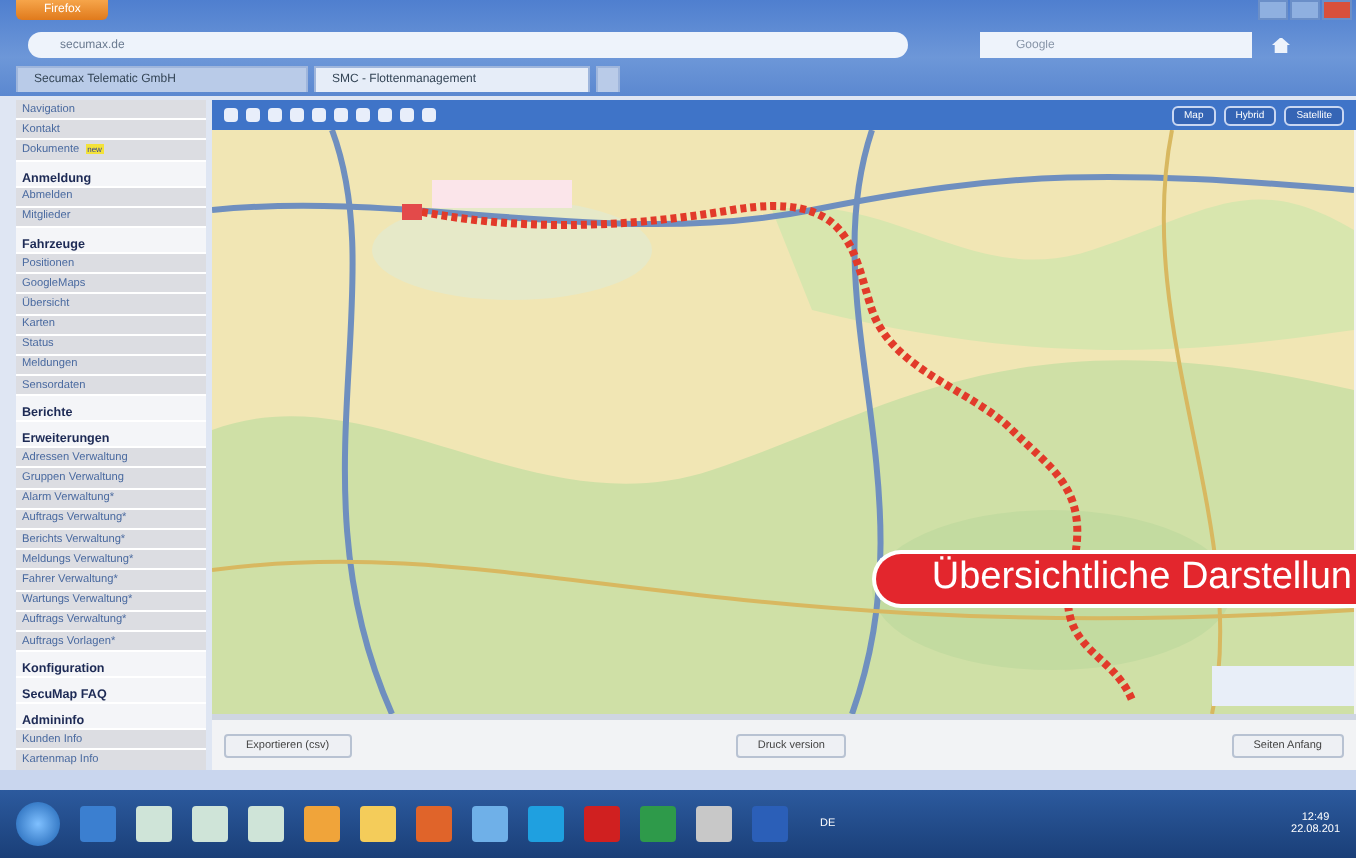 This screenshot has height=858, width=1356. What do you see at coordinates (1113, 579) in the screenshot?
I see `banner: Übersichtliche Darstellun` at bounding box center [1113, 579].